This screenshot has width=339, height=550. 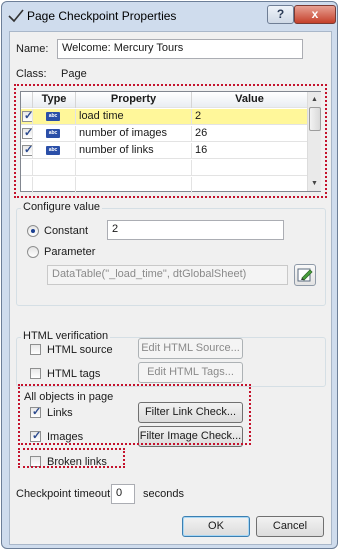 I want to click on edit-pencil-icon, so click(x=305, y=275).